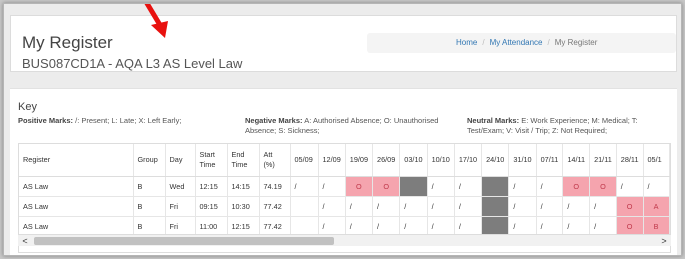  What do you see at coordinates (76, 160) in the screenshot?
I see `col-header: Register` at bounding box center [76, 160].